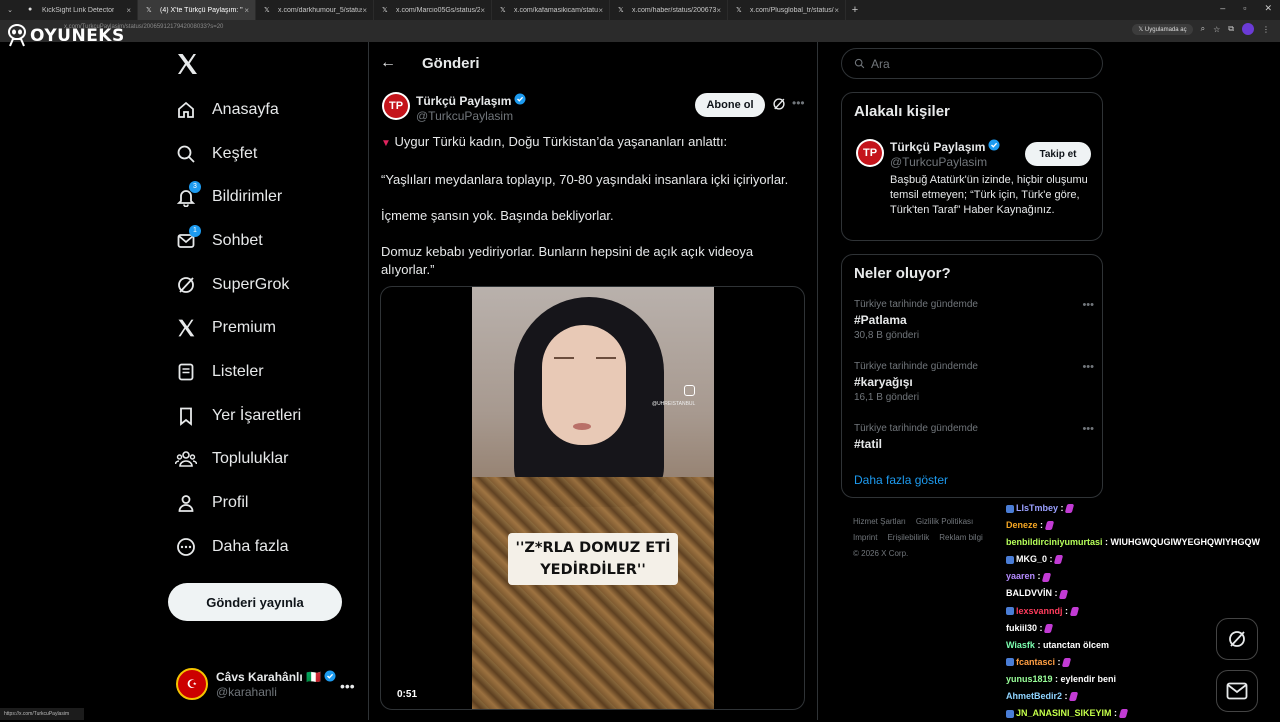 Image resolution: width=1280 pixels, height=722 pixels. I want to click on footer-link: Imprint, so click(865, 537).